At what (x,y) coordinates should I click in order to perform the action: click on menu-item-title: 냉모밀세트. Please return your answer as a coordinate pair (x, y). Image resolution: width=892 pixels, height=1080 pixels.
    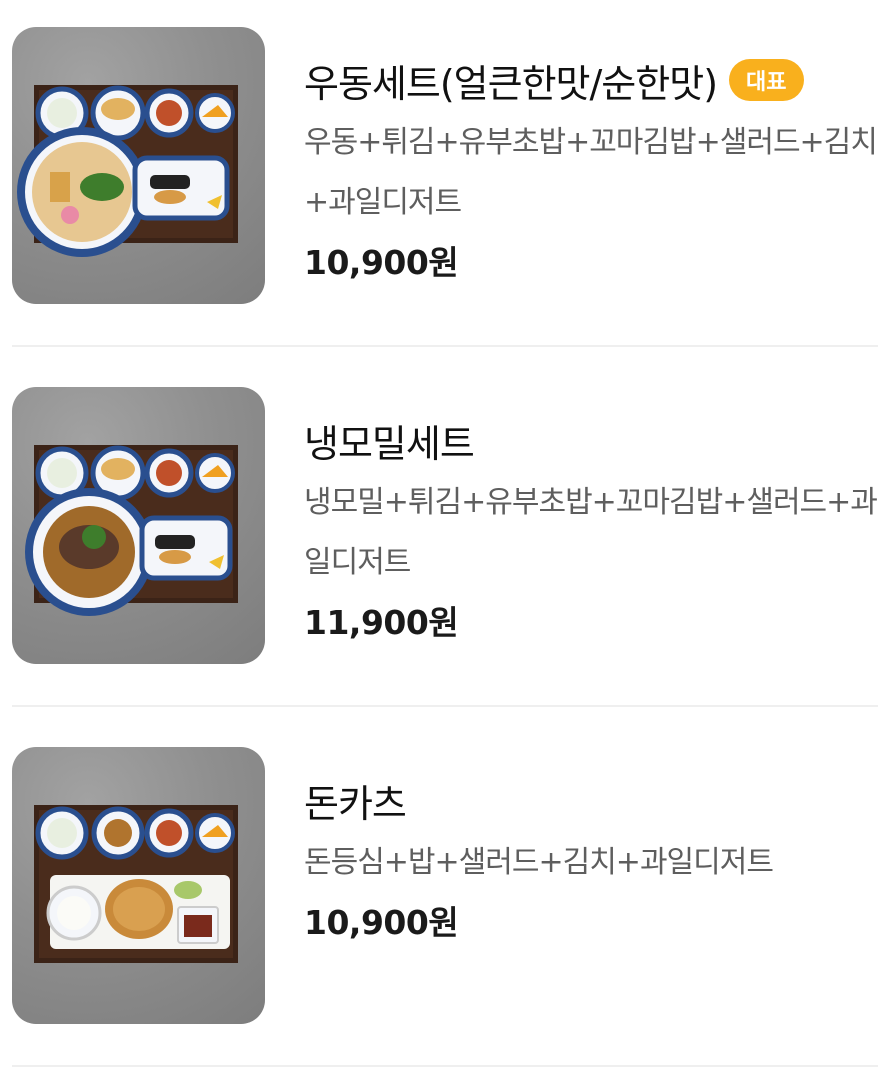
    Looking at the image, I should click on (389, 443).